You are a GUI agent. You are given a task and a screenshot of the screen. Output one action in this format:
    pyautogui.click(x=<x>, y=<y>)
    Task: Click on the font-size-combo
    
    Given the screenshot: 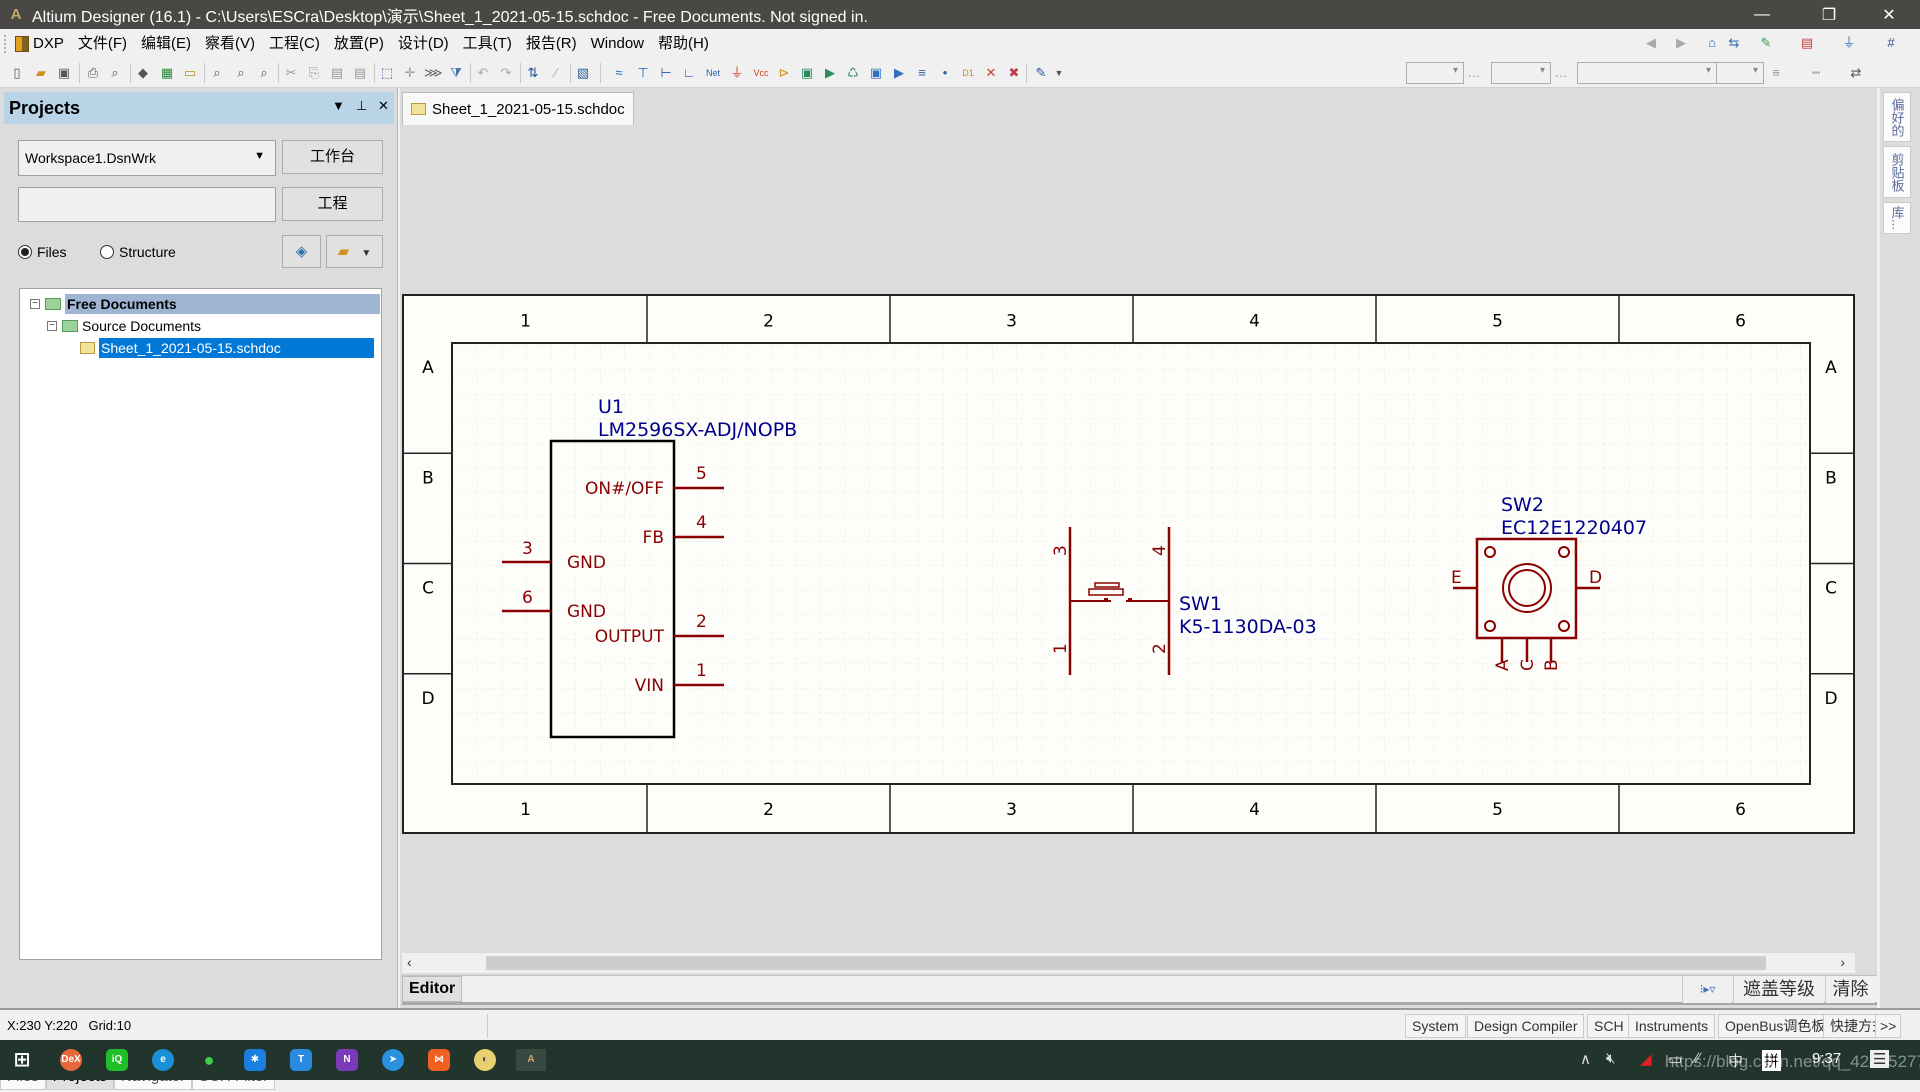 What is the action you would take?
    pyautogui.click(x=1740, y=73)
    